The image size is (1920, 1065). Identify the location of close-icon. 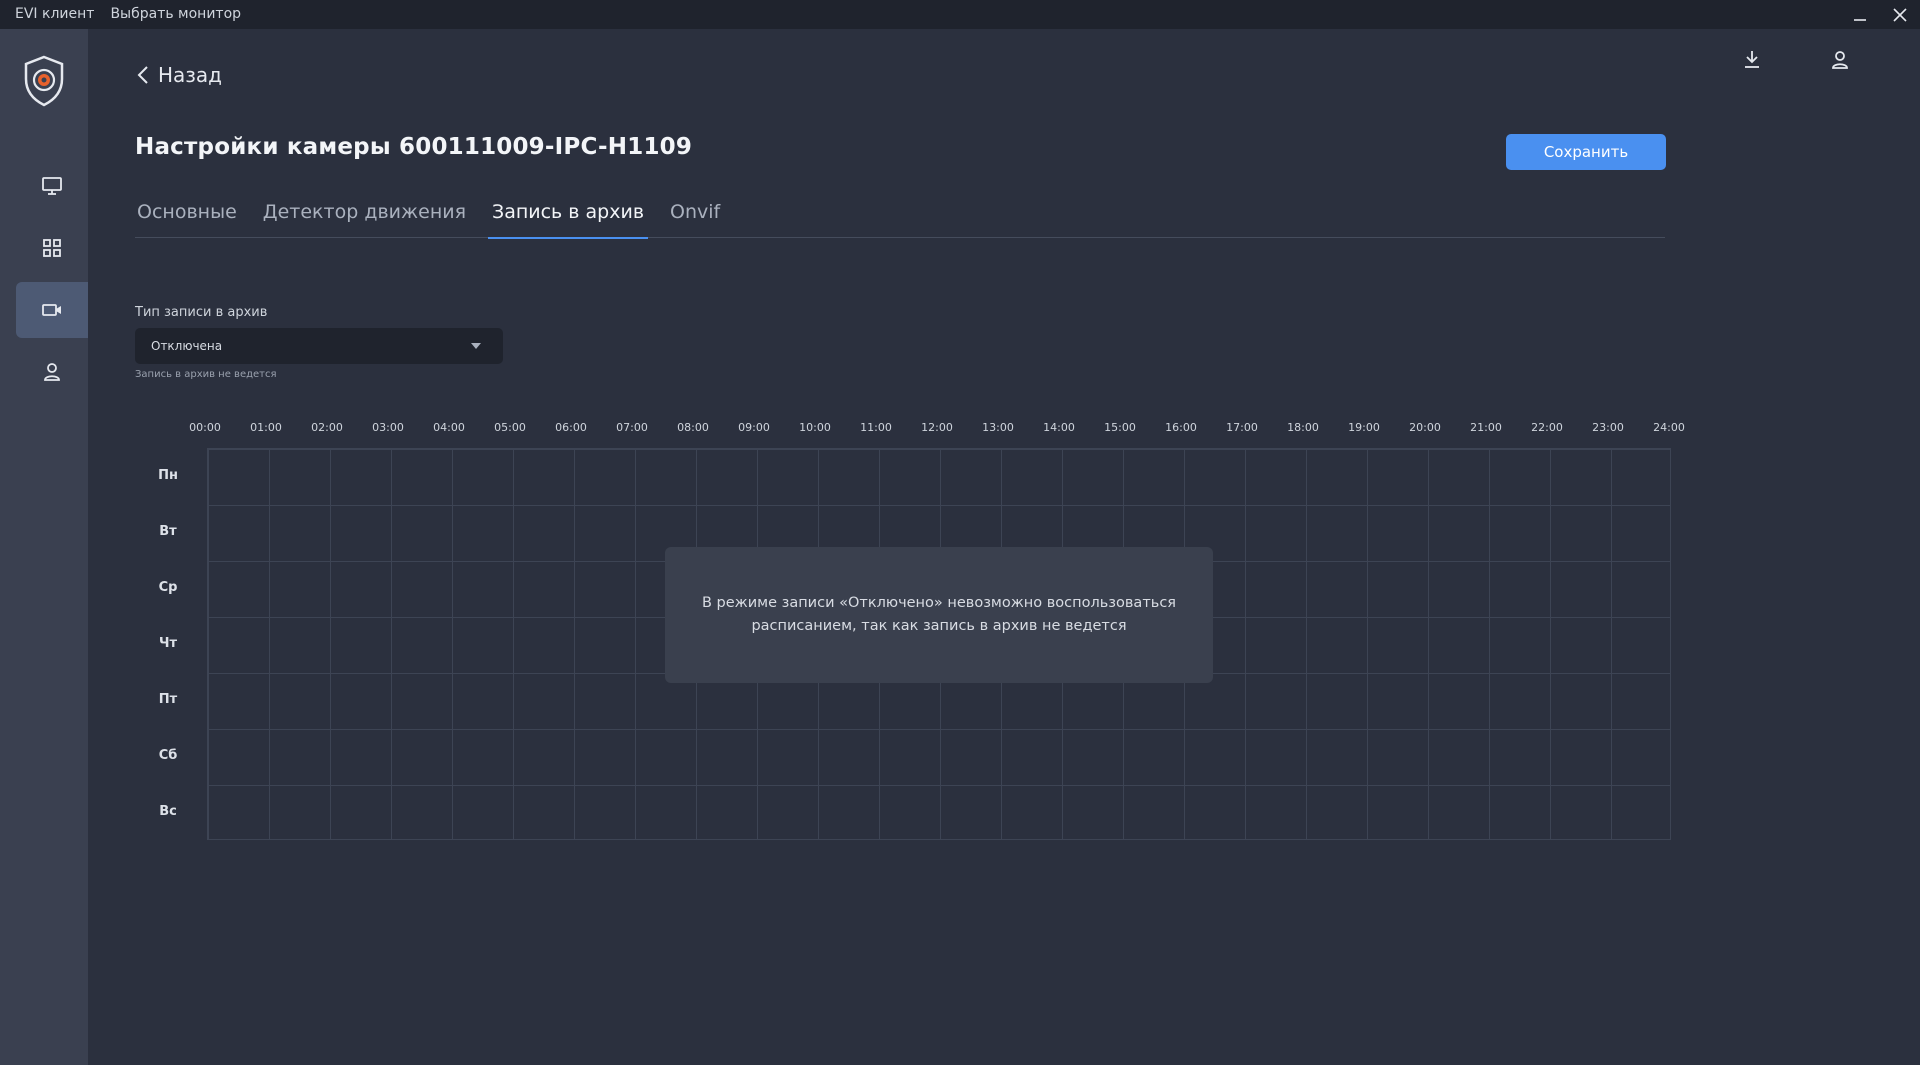
(1900, 15).